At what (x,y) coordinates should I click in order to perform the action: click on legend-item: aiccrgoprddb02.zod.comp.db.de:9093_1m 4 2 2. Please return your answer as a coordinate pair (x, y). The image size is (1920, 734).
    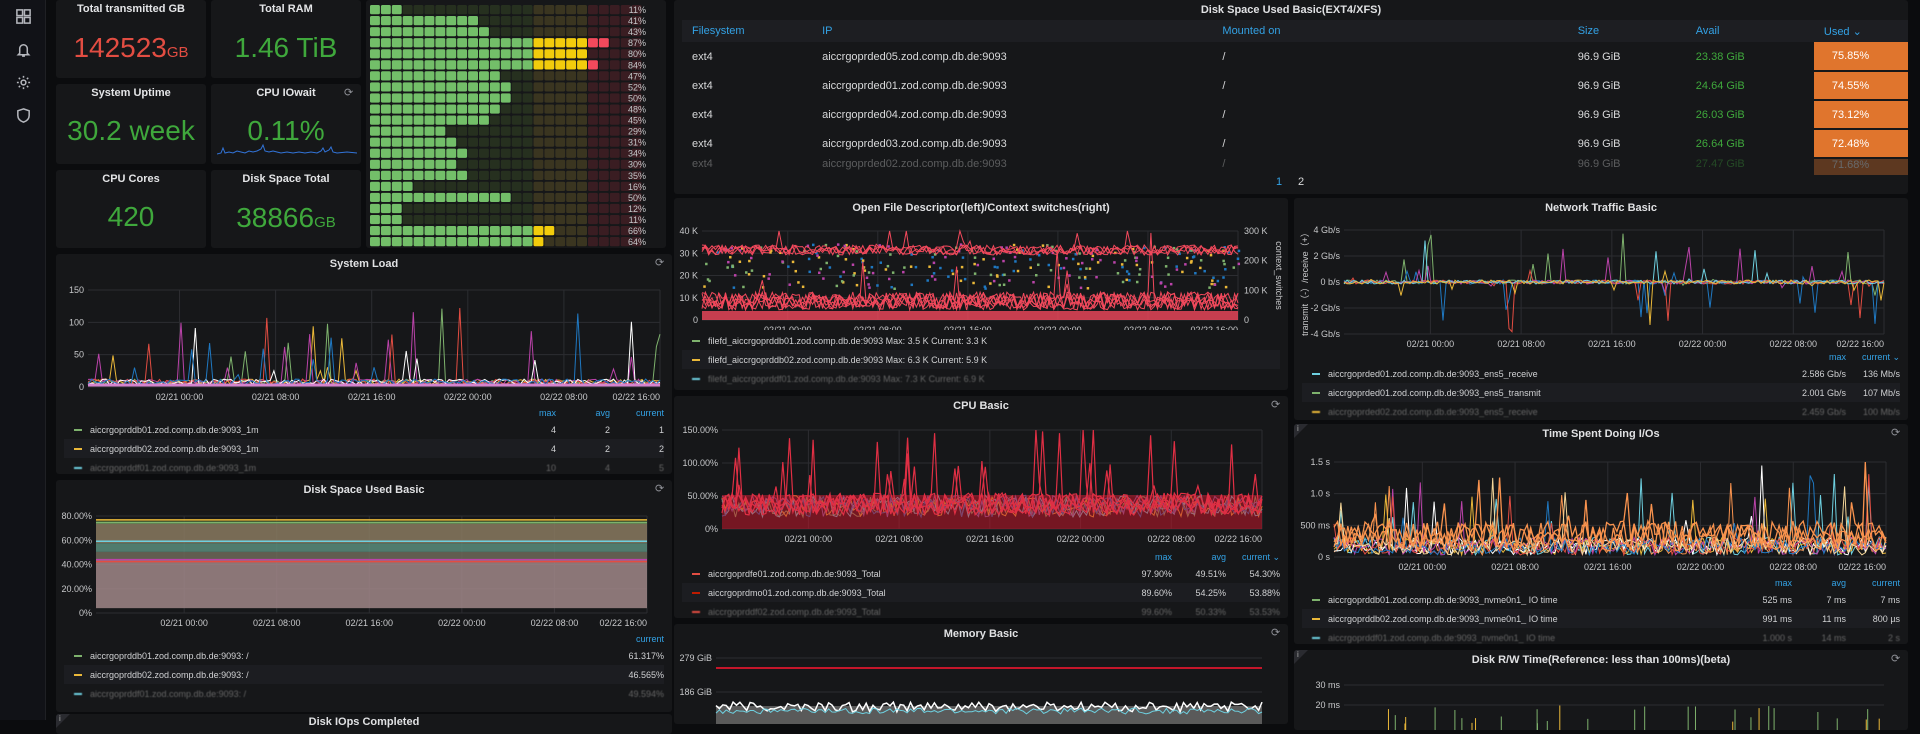
    Looking at the image, I should click on (364, 448).